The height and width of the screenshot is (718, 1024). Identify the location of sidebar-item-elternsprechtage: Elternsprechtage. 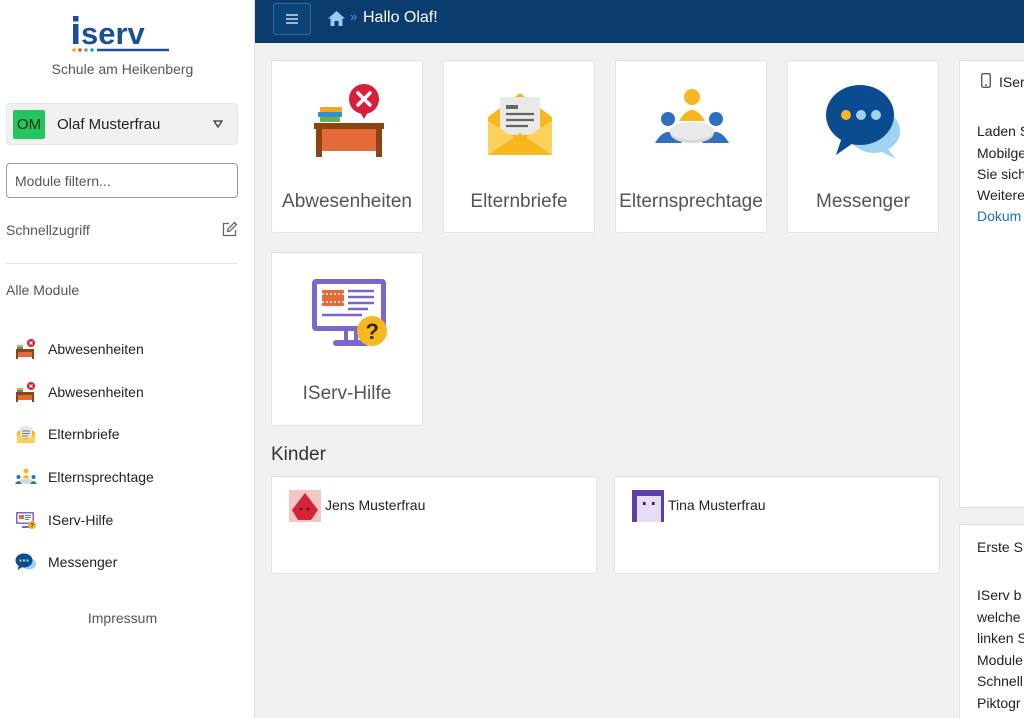
(129, 477).